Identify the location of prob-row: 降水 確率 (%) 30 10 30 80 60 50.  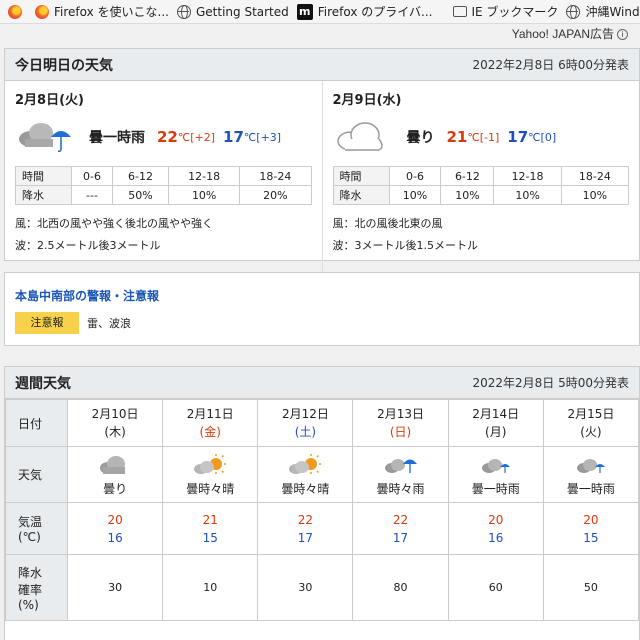
(322, 587).